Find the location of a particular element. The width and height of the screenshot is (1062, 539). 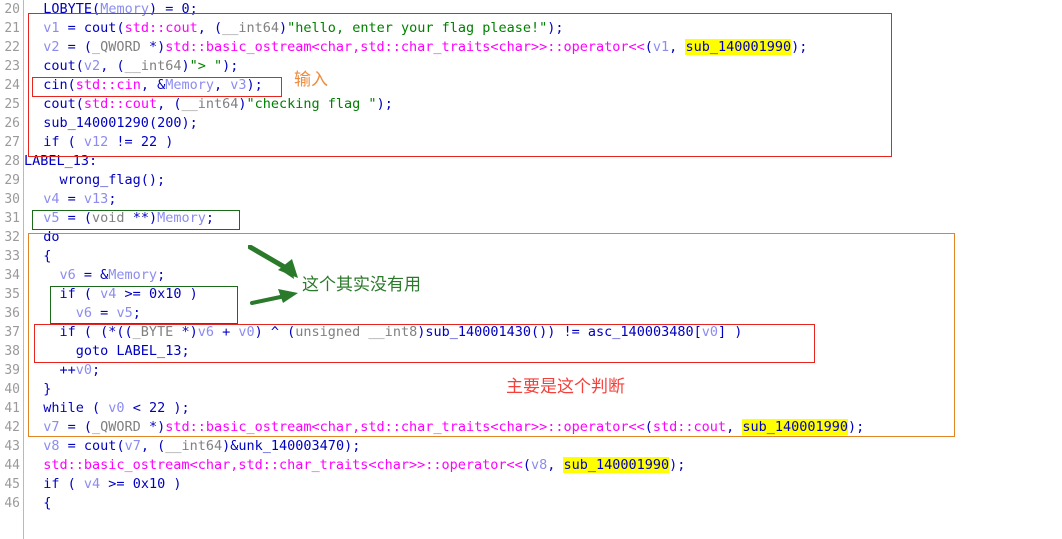

code-line-45: if ( v4 >= 0x10 ) is located at coordinates (104, 484).